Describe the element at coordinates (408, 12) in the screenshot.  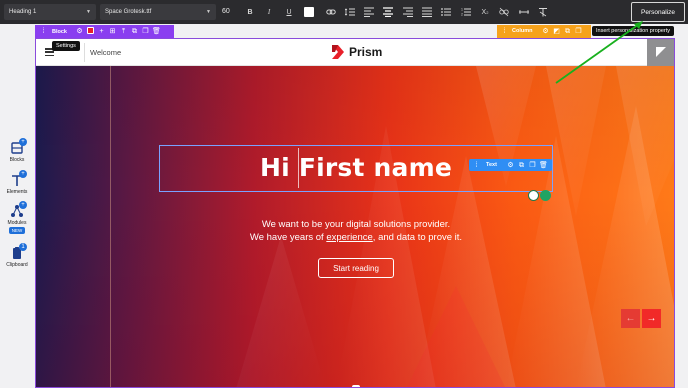
I see `align-right-icon` at that location.